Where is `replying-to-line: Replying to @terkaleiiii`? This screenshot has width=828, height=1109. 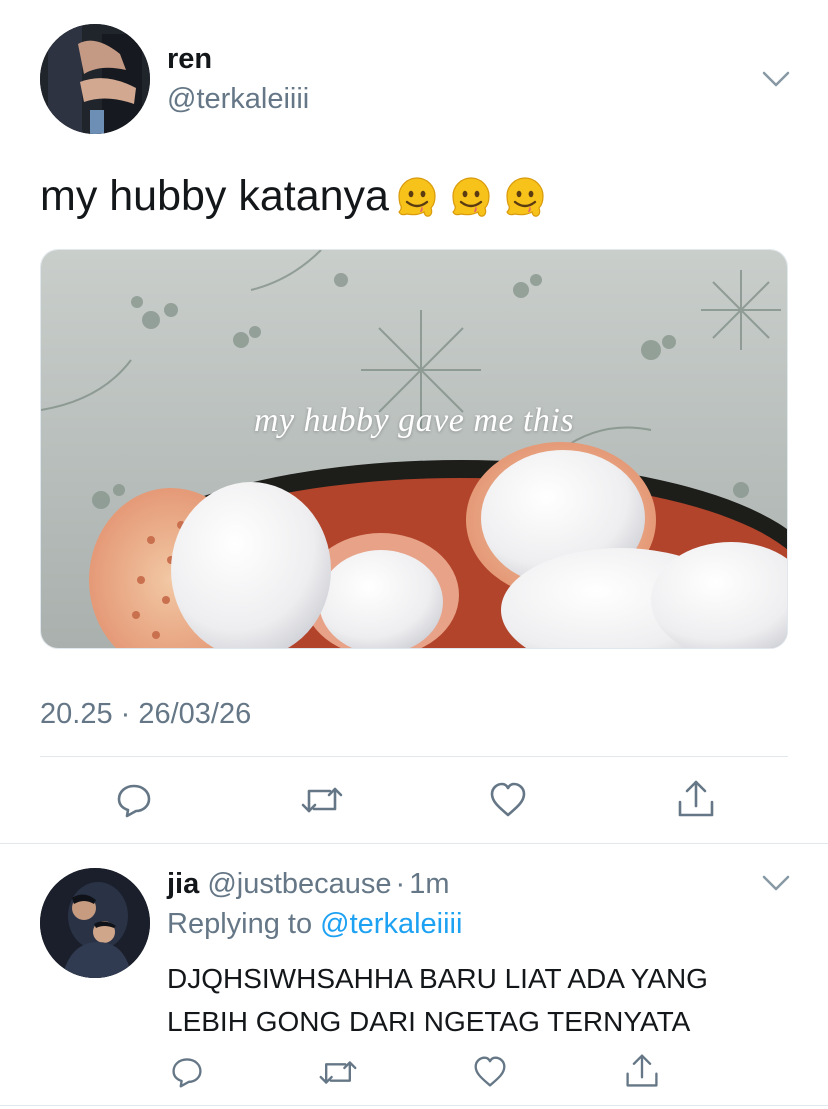 replying-to-line: Replying to @terkaleiiii is located at coordinates (314, 924).